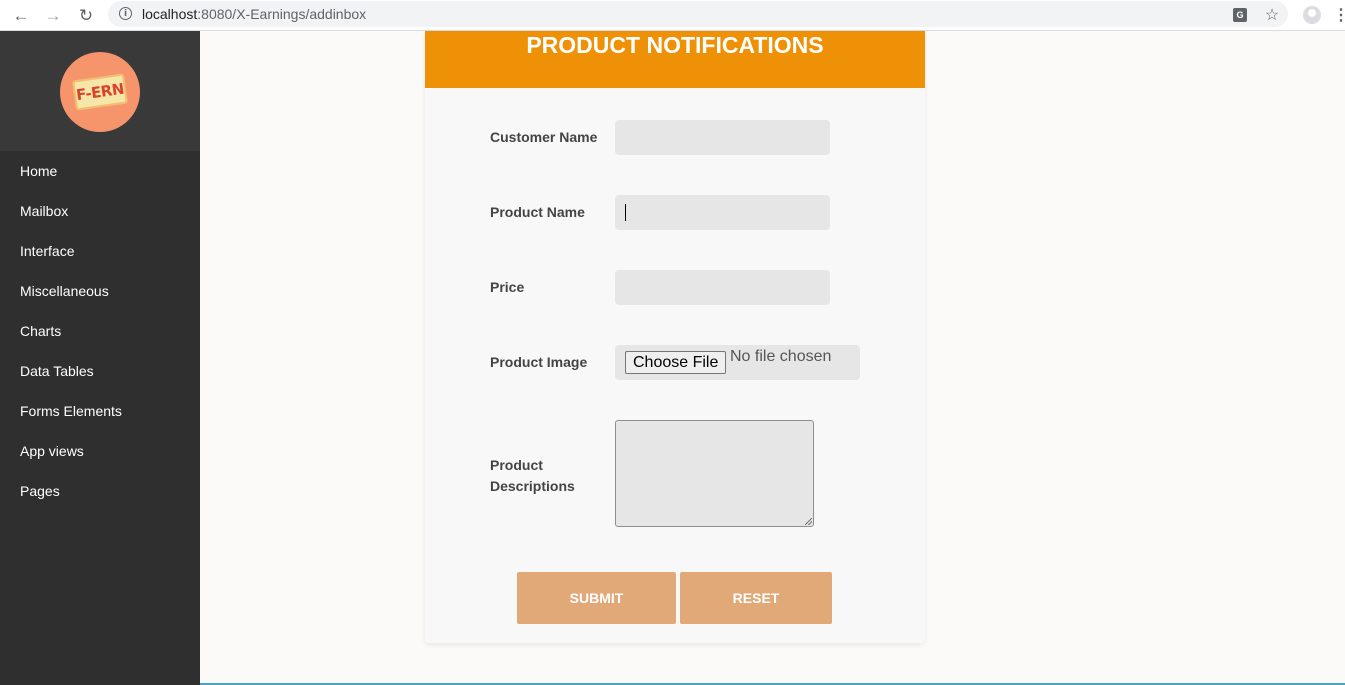 Image resolution: width=1345 pixels, height=685 pixels. I want to click on logo-text: F-ERN, so click(100, 92).